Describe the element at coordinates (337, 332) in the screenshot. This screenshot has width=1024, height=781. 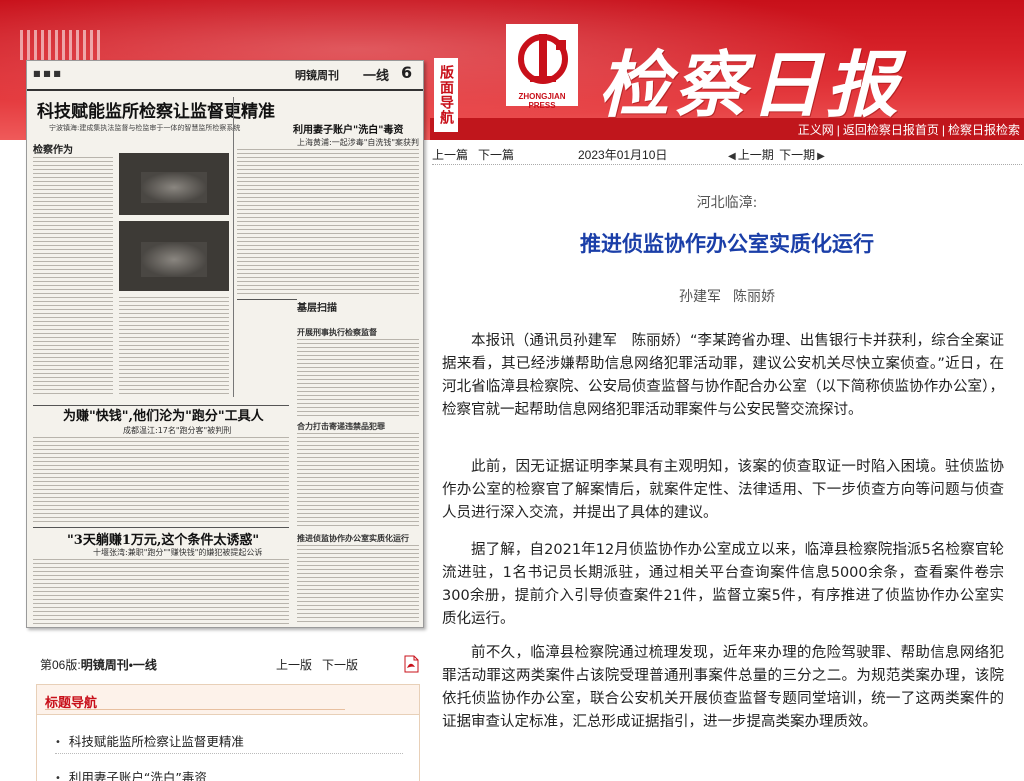
I see `thumb-item-a: 开展刑事执行检察监督` at that location.